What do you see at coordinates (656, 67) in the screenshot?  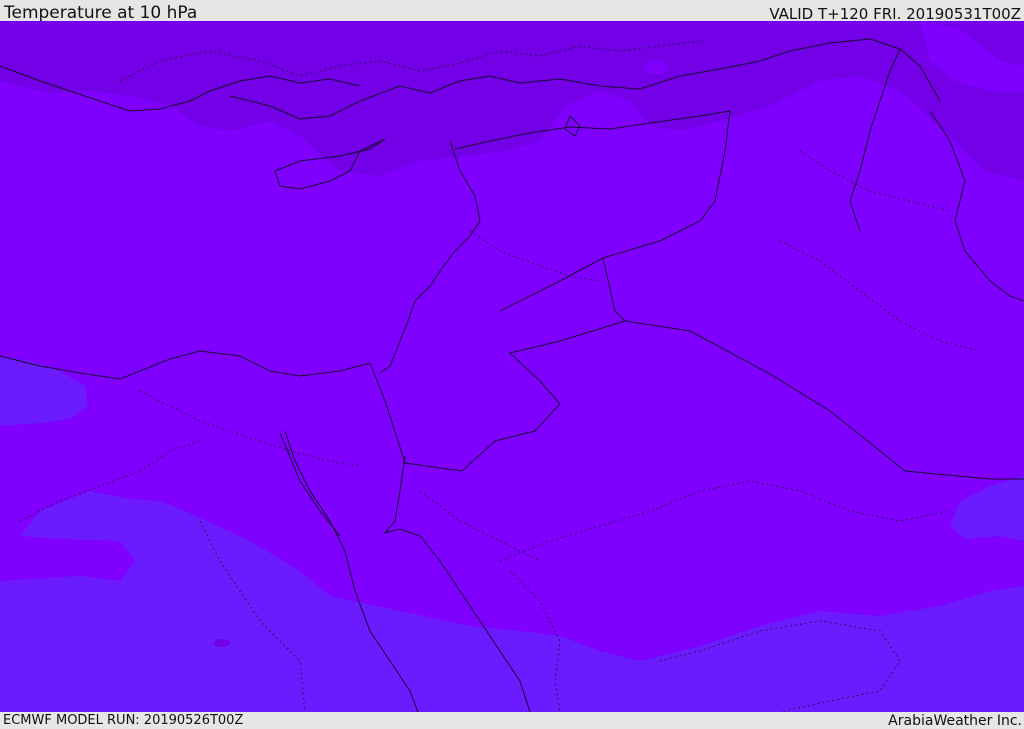 I see `temperature-cell` at bounding box center [656, 67].